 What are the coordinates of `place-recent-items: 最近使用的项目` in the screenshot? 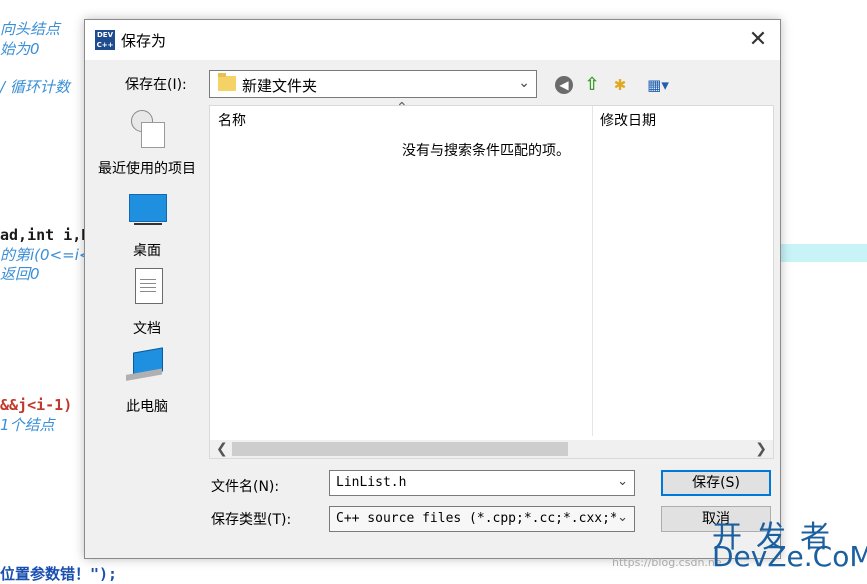 It's located at (147, 143).